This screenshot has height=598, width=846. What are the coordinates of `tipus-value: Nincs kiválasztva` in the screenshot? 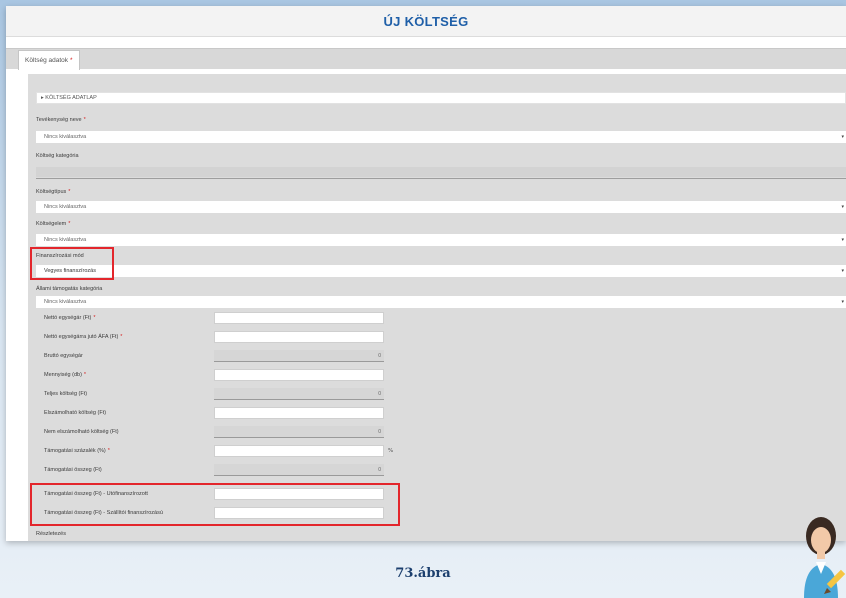 It's located at (65, 207).